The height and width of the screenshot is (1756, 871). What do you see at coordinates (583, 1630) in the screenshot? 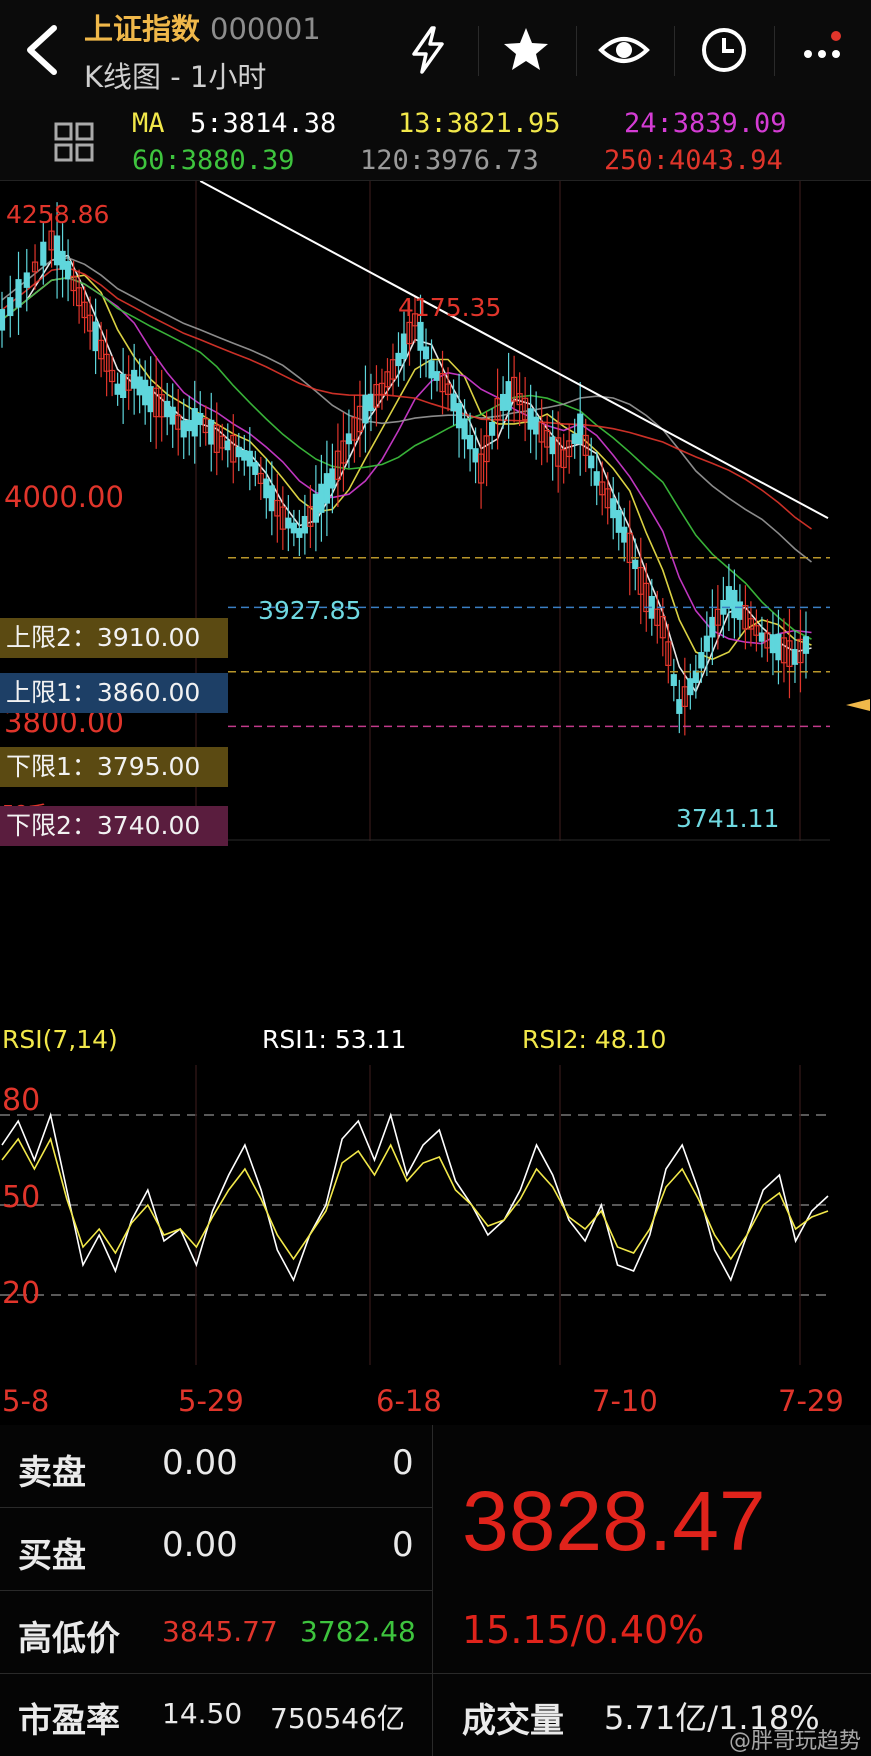
I see `price-change: 15.15/0.40%` at bounding box center [583, 1630].